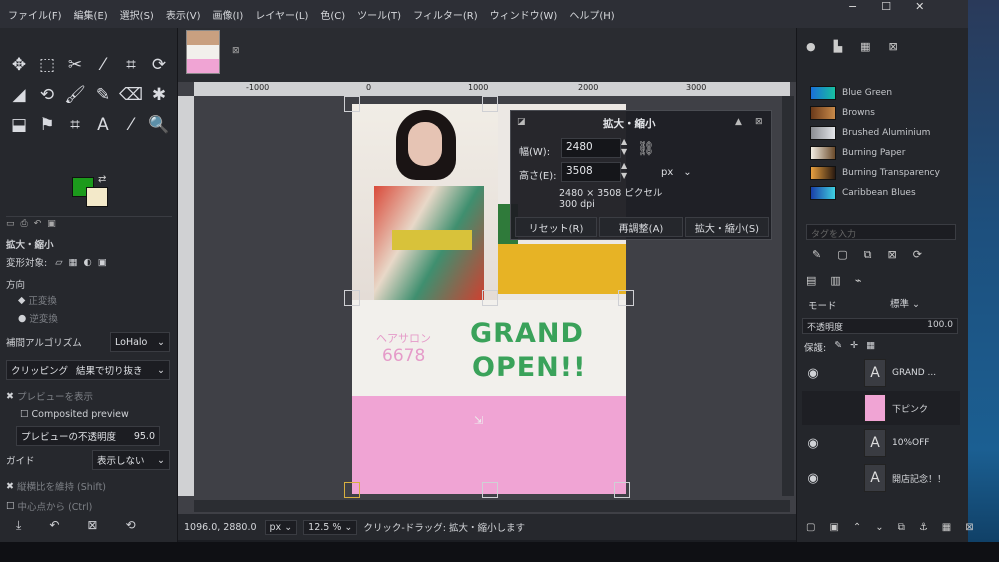 The width and height of the screenshot is (999, 562). I want to click on menu-image: 画像(I), so click(228, 14).